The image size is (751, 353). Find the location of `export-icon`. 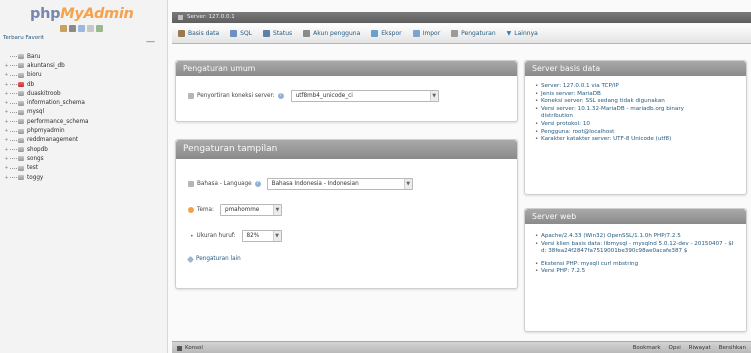

export-icon is located at coordinates (375, 33).